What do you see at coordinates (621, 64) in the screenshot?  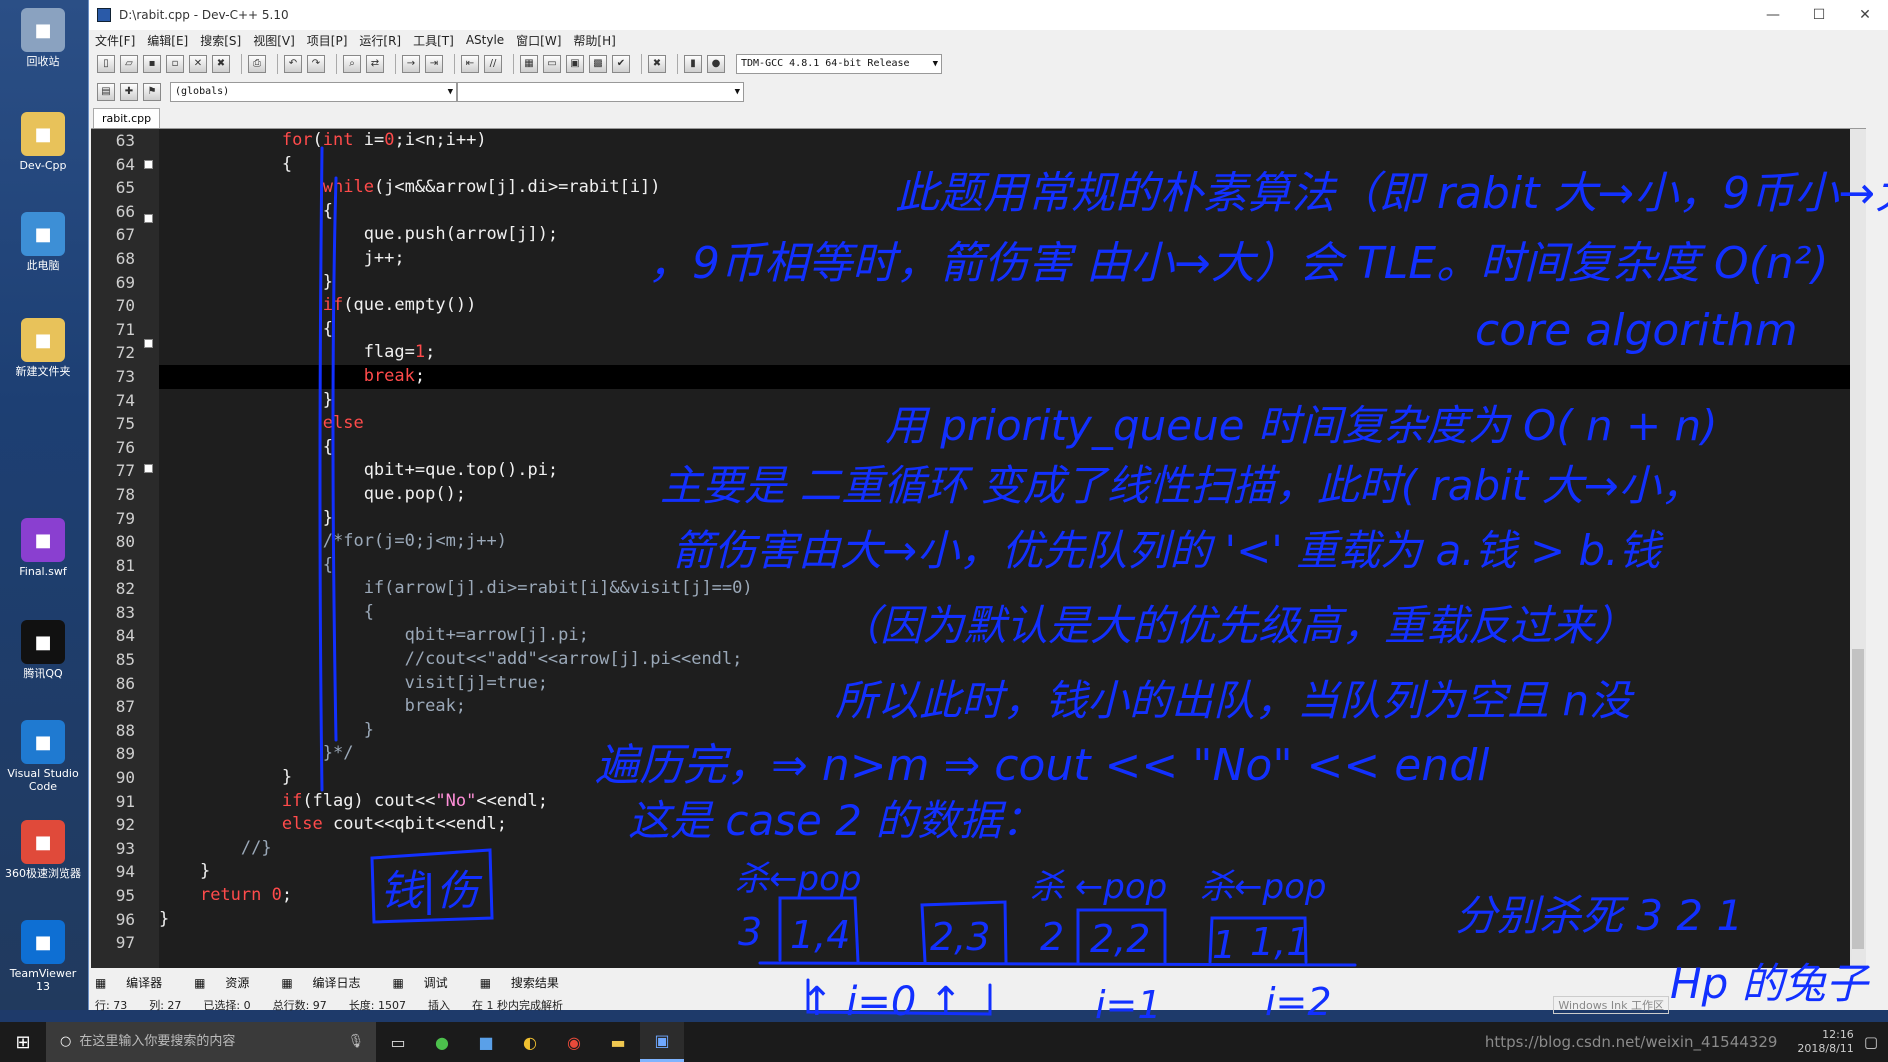 I see `check-icon: ✔` at bounding box center [621, 64].